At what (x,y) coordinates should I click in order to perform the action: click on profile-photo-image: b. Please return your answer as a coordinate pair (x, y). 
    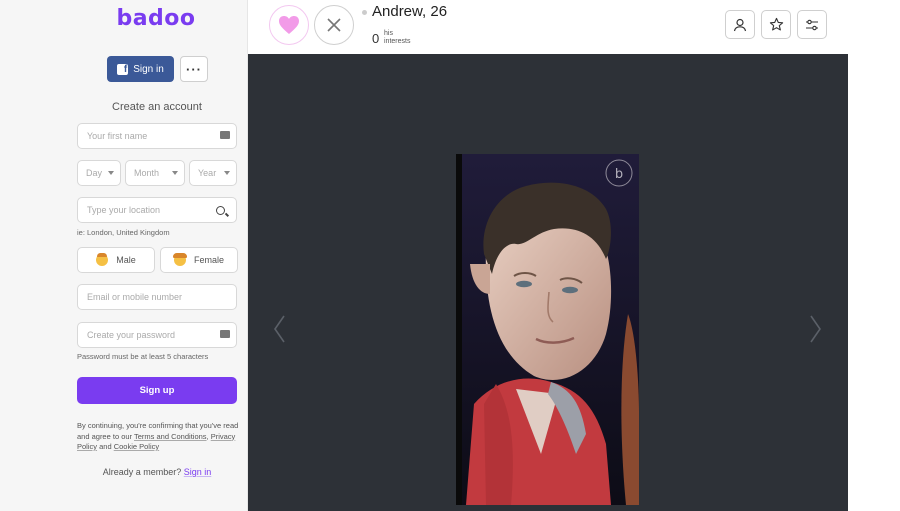
    Looking at the image, I should click on (547, 329).